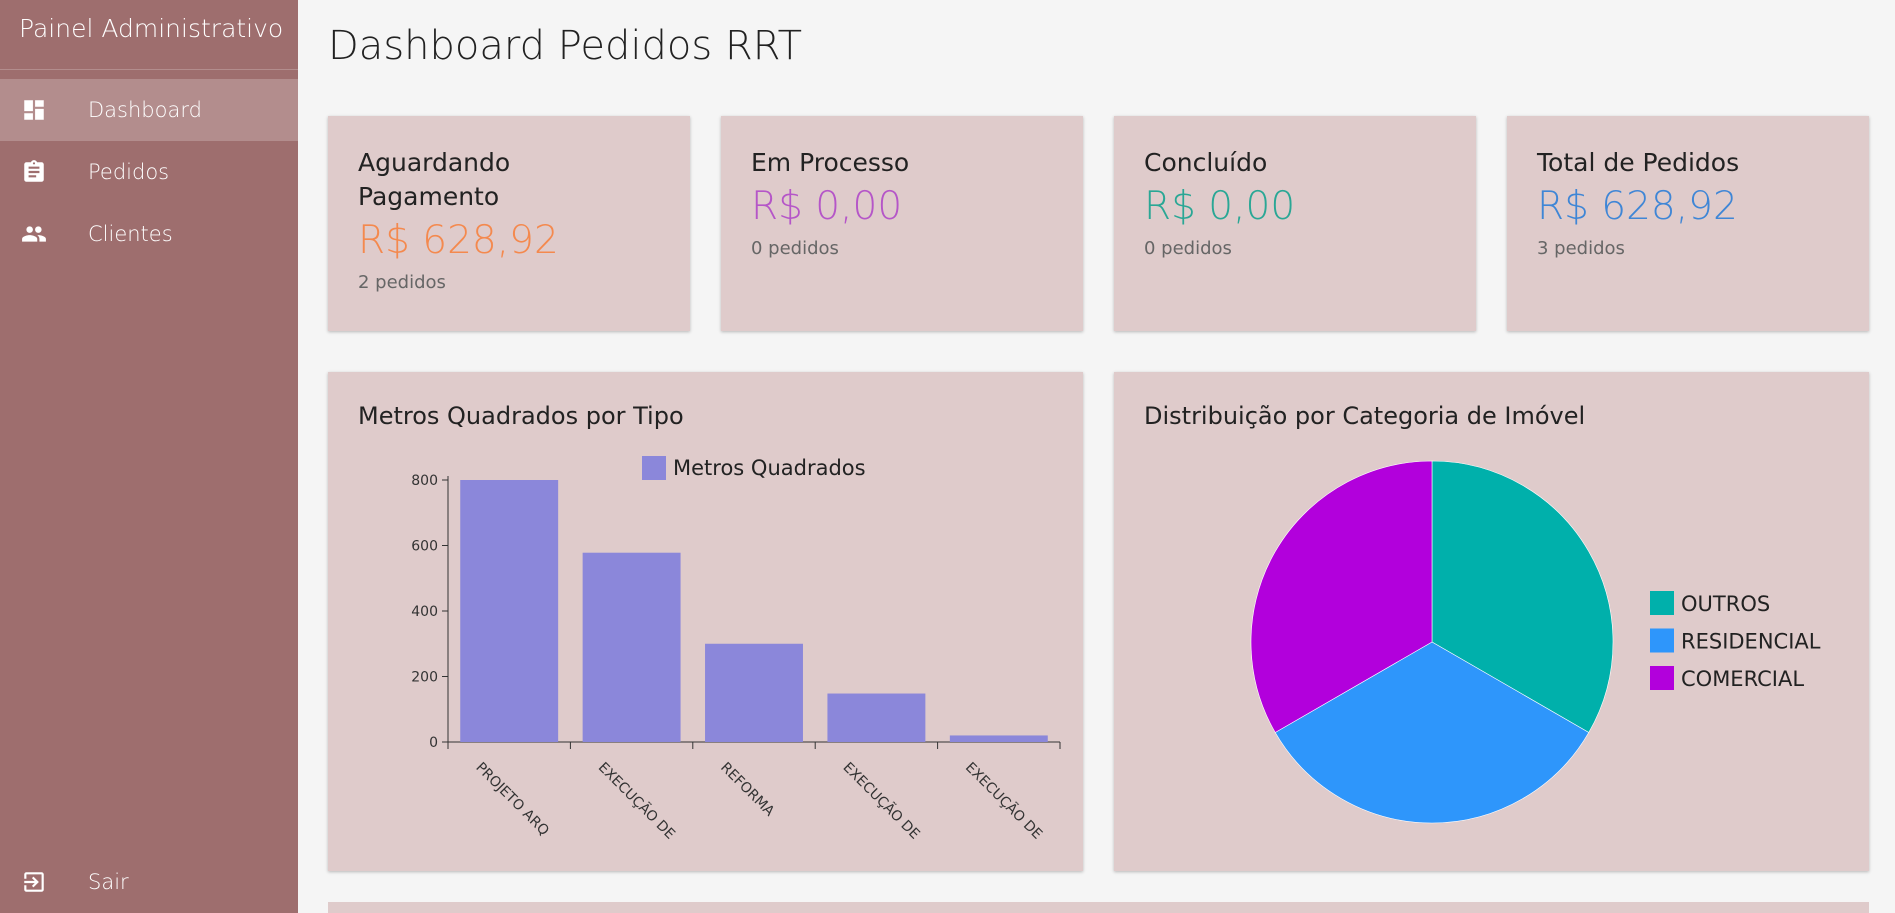  I want to click on legend-label: Metros Quadrados, so click(769, 468).